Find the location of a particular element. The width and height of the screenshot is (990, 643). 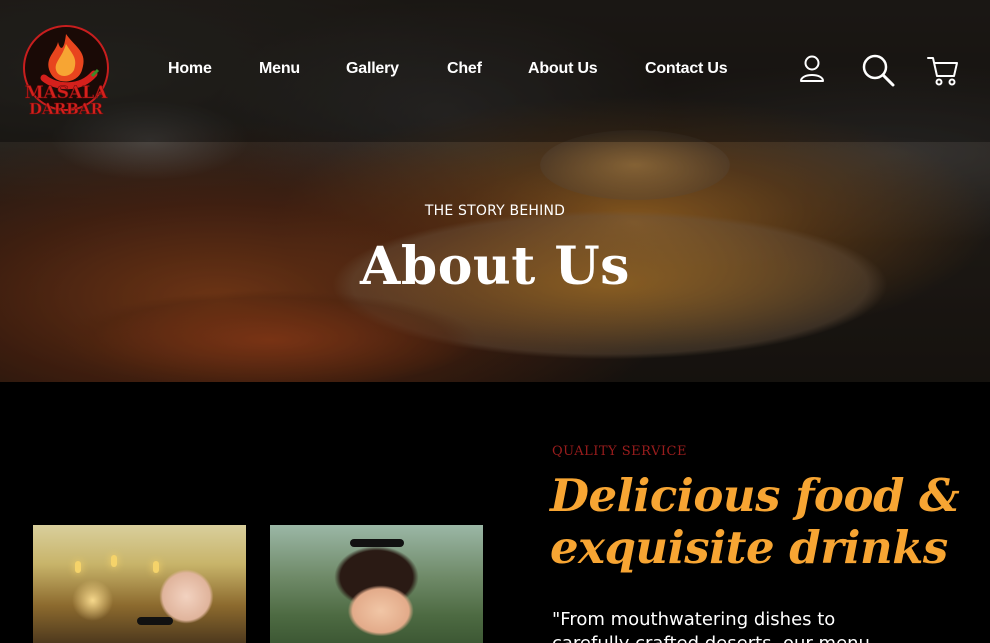

nav-about-us: About Us is located at coordinates (563, 69).